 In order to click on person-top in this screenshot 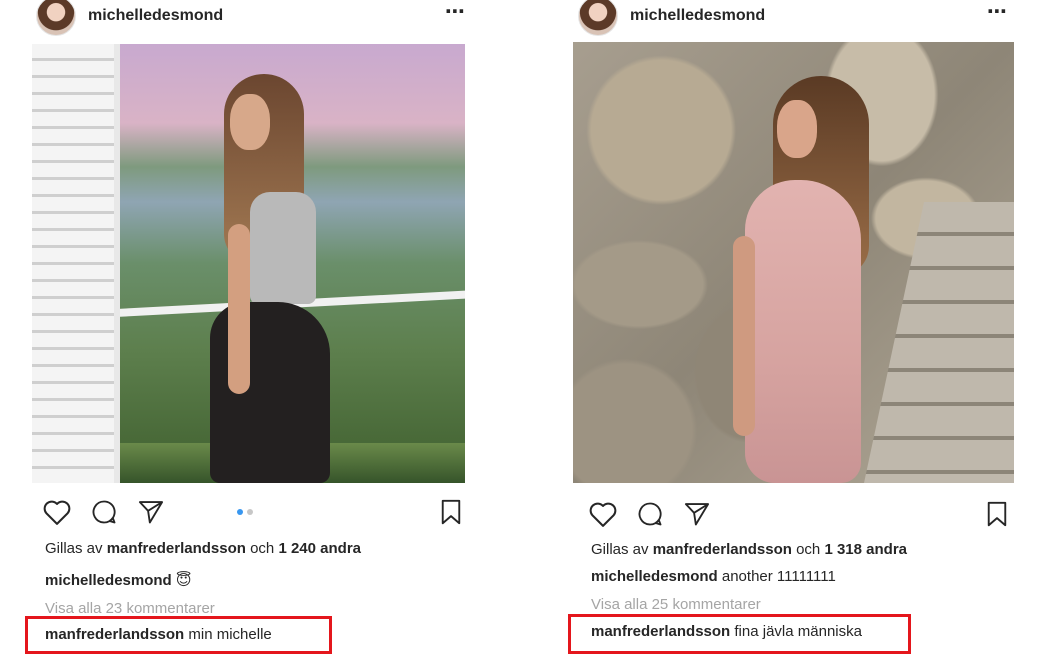, I will do `click(283, 248)`.